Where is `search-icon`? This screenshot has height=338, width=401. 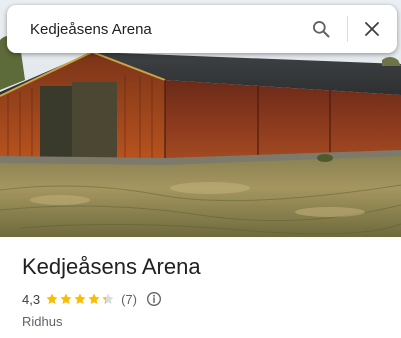
search-icon is located at coordinates (321, 29).